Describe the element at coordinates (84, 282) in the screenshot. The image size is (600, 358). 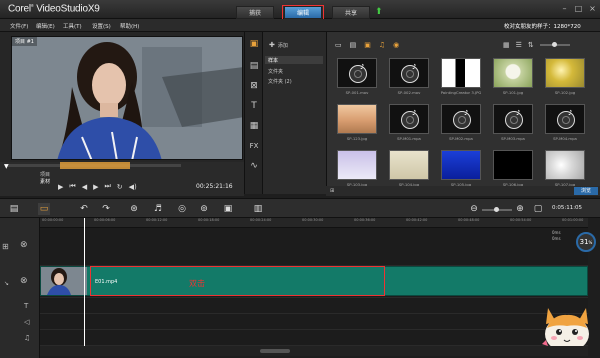
I see `playhead` at that location.